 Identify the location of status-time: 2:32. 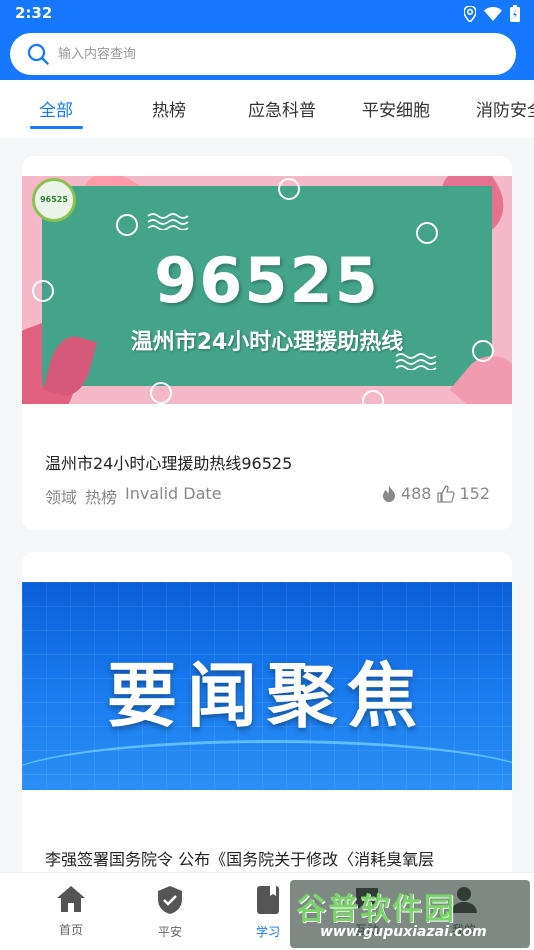
(34, 13).